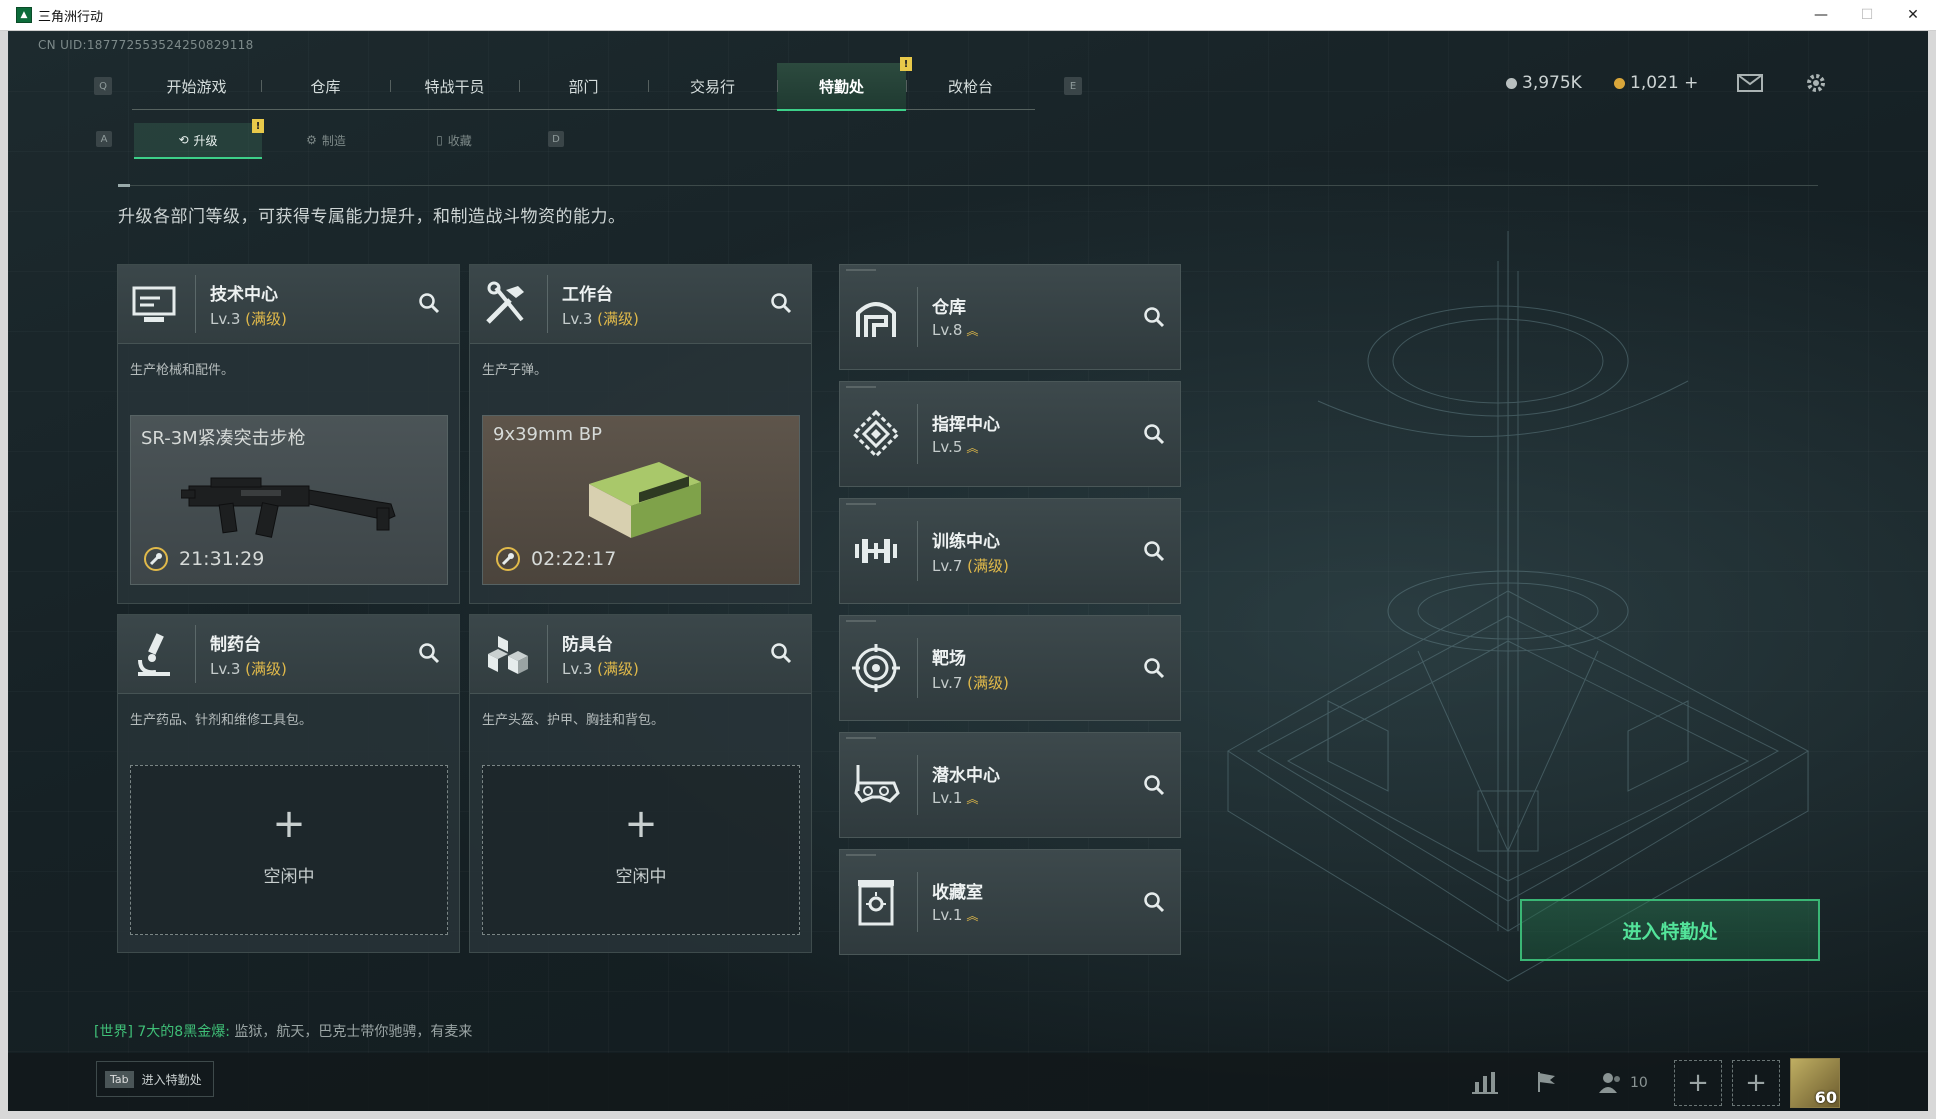  I want to click on facility-card-collection-room: 收藏室 Lv.1 ︽, so click(1010, 902).